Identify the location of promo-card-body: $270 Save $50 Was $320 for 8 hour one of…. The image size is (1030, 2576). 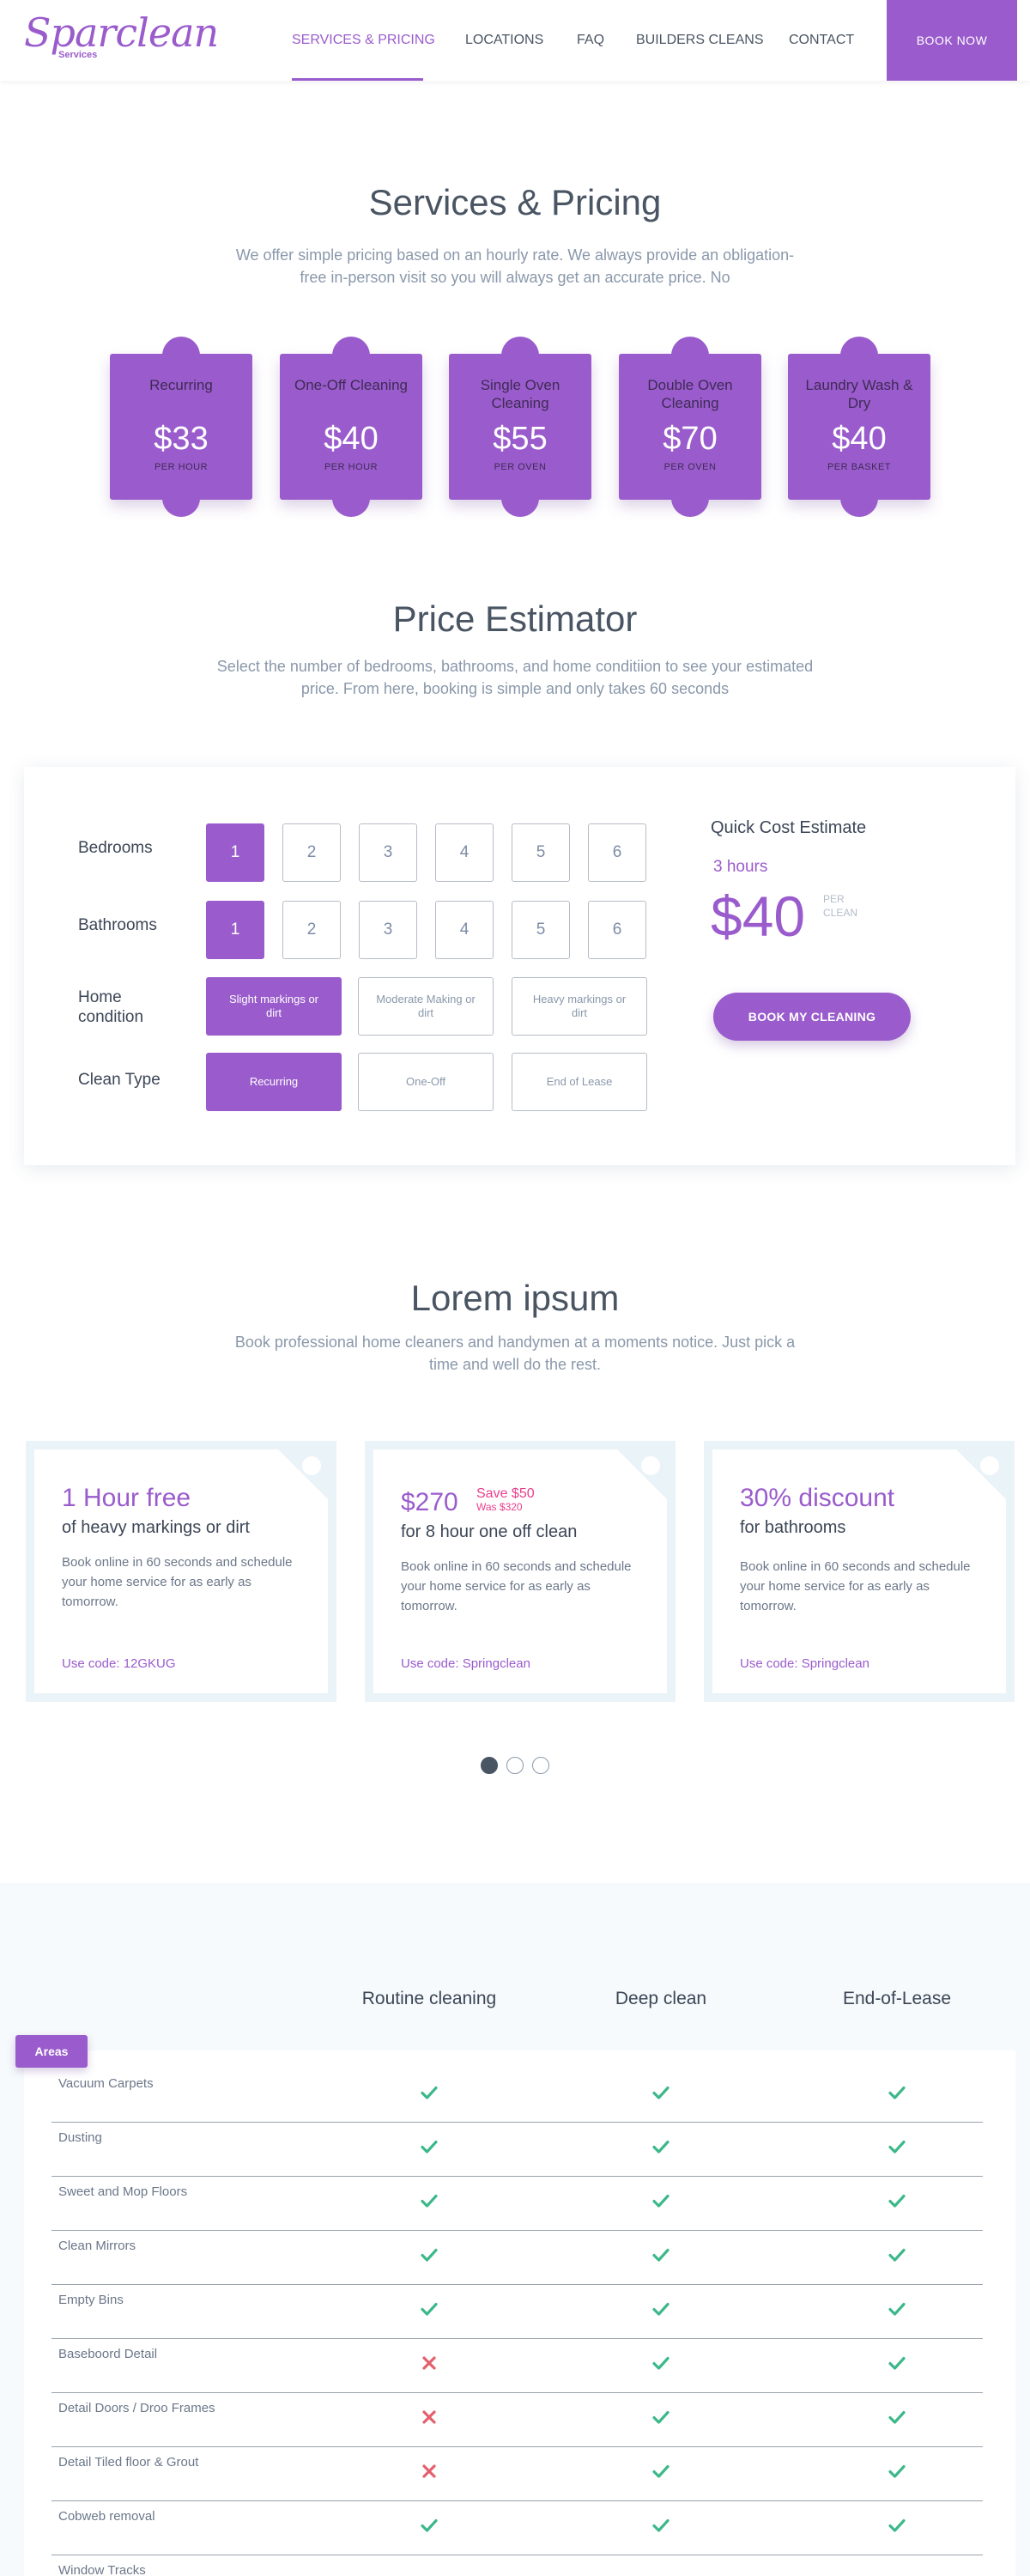
(520, 1571).